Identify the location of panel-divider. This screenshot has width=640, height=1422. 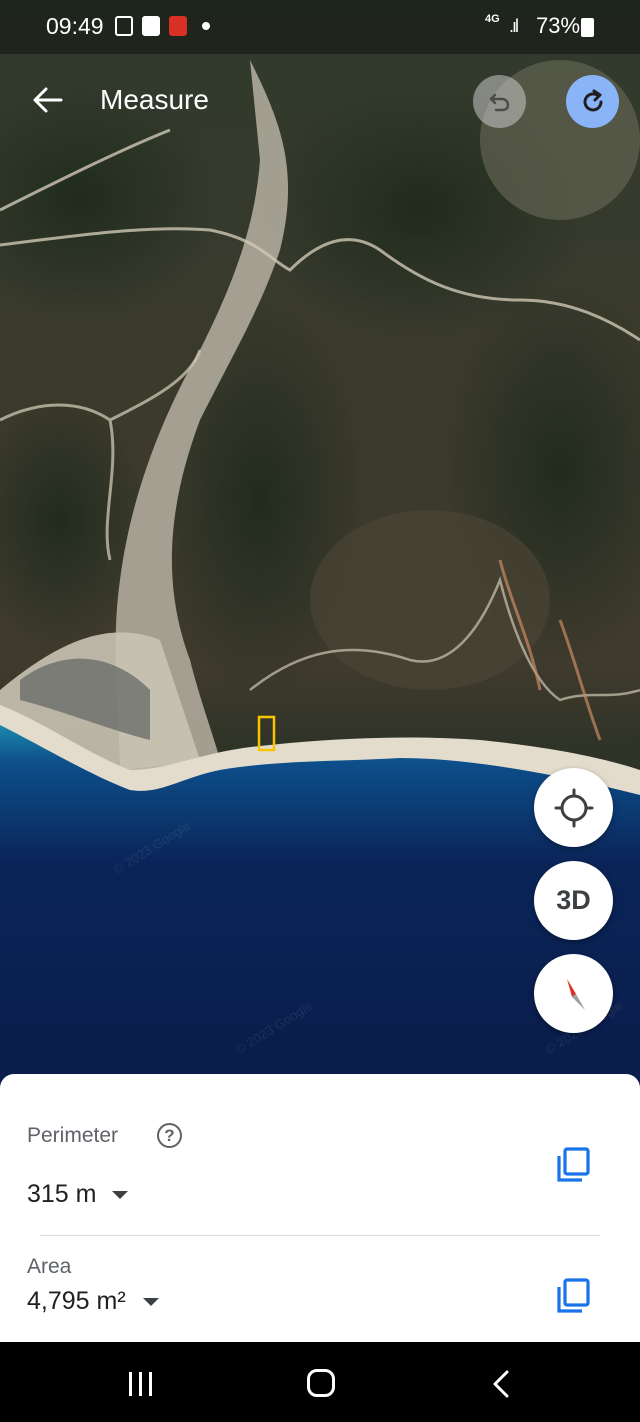
(320, 1235).